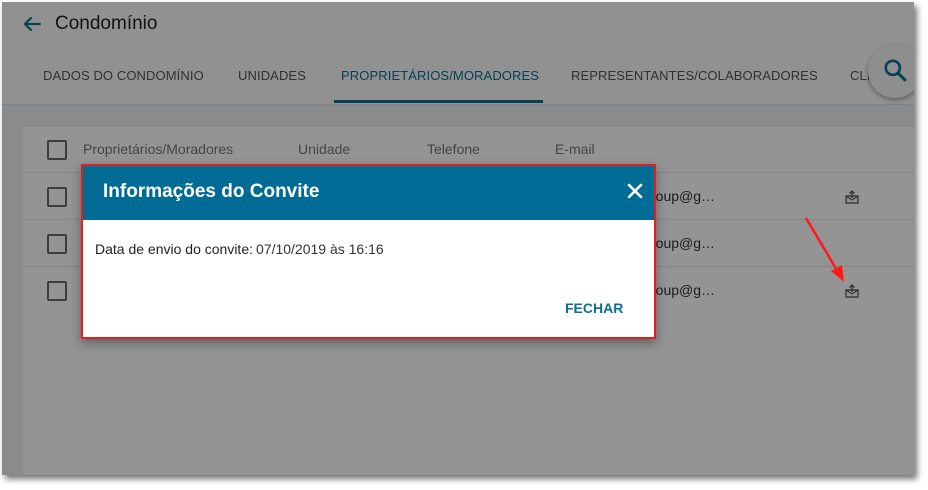 This screenshot has width=928, height=490. I want to click on dialog-header: Informações do Convite, so click(368, 192).